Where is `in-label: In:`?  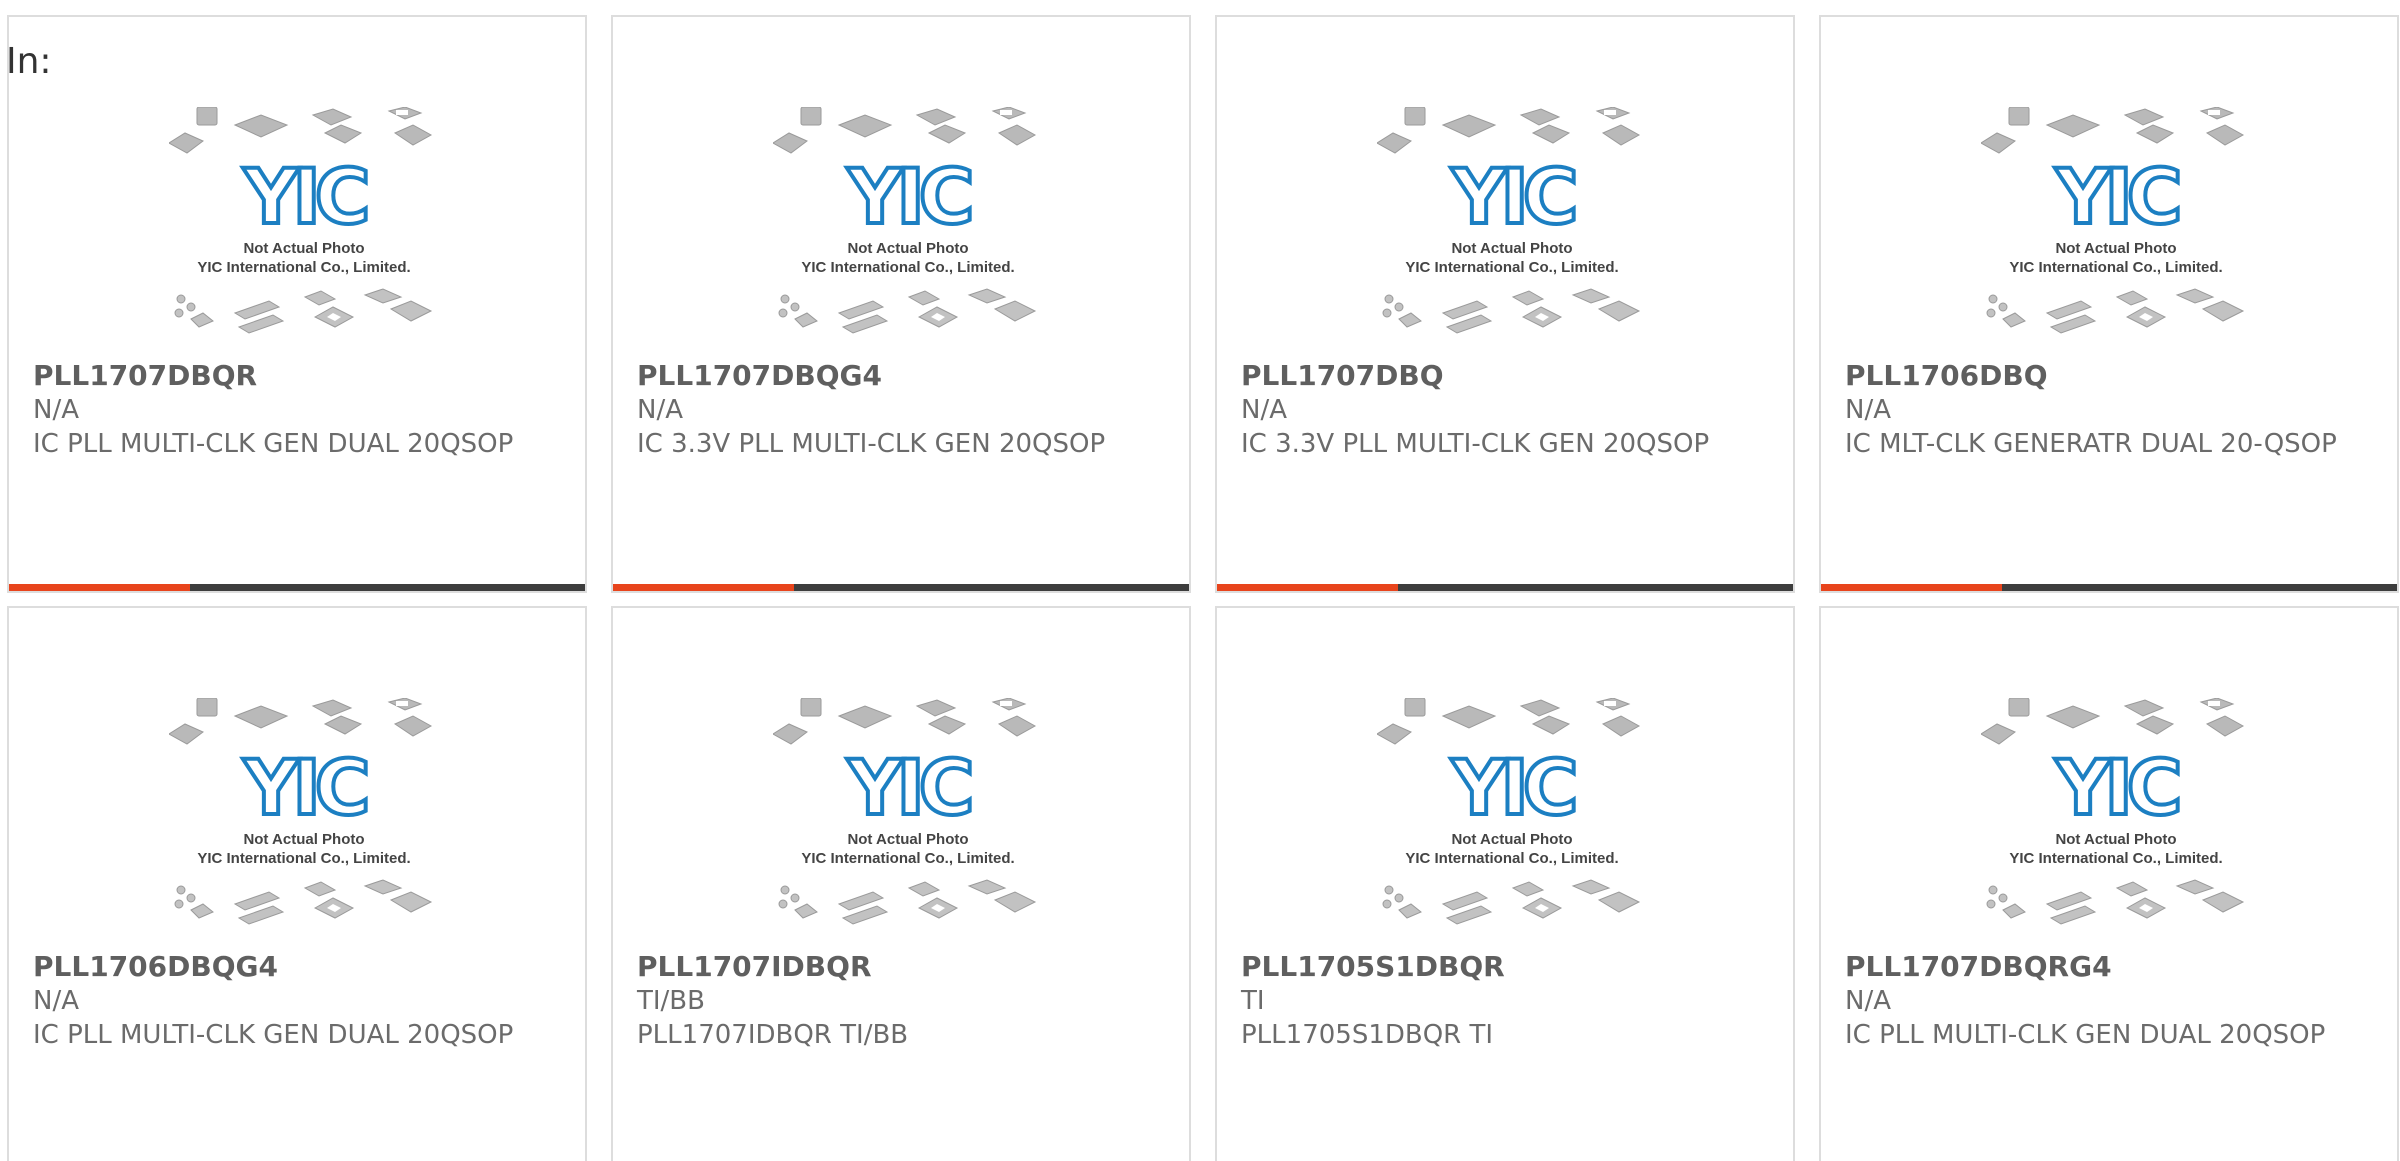 in-label: In: is located at coordinates (29, 61).